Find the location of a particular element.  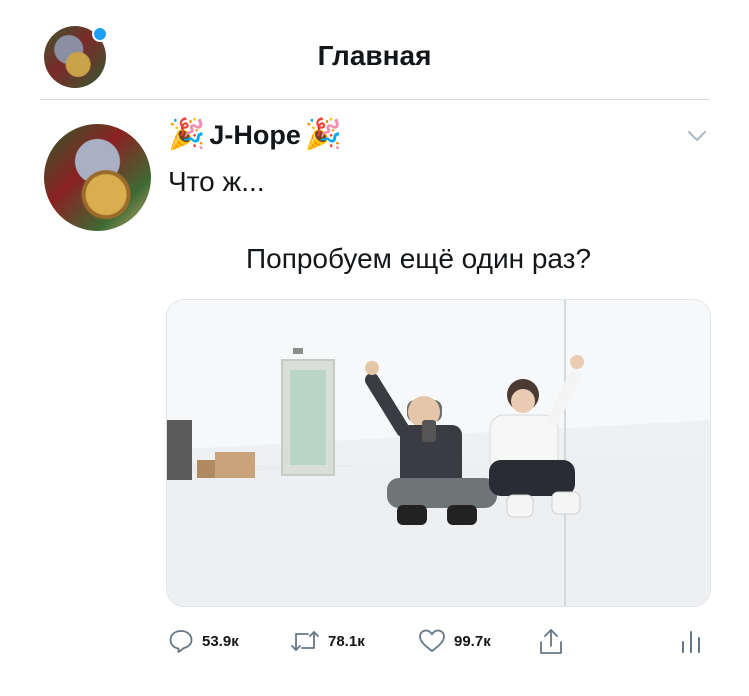

retweet-button: 78.1к is located at coordinates (327, 641).